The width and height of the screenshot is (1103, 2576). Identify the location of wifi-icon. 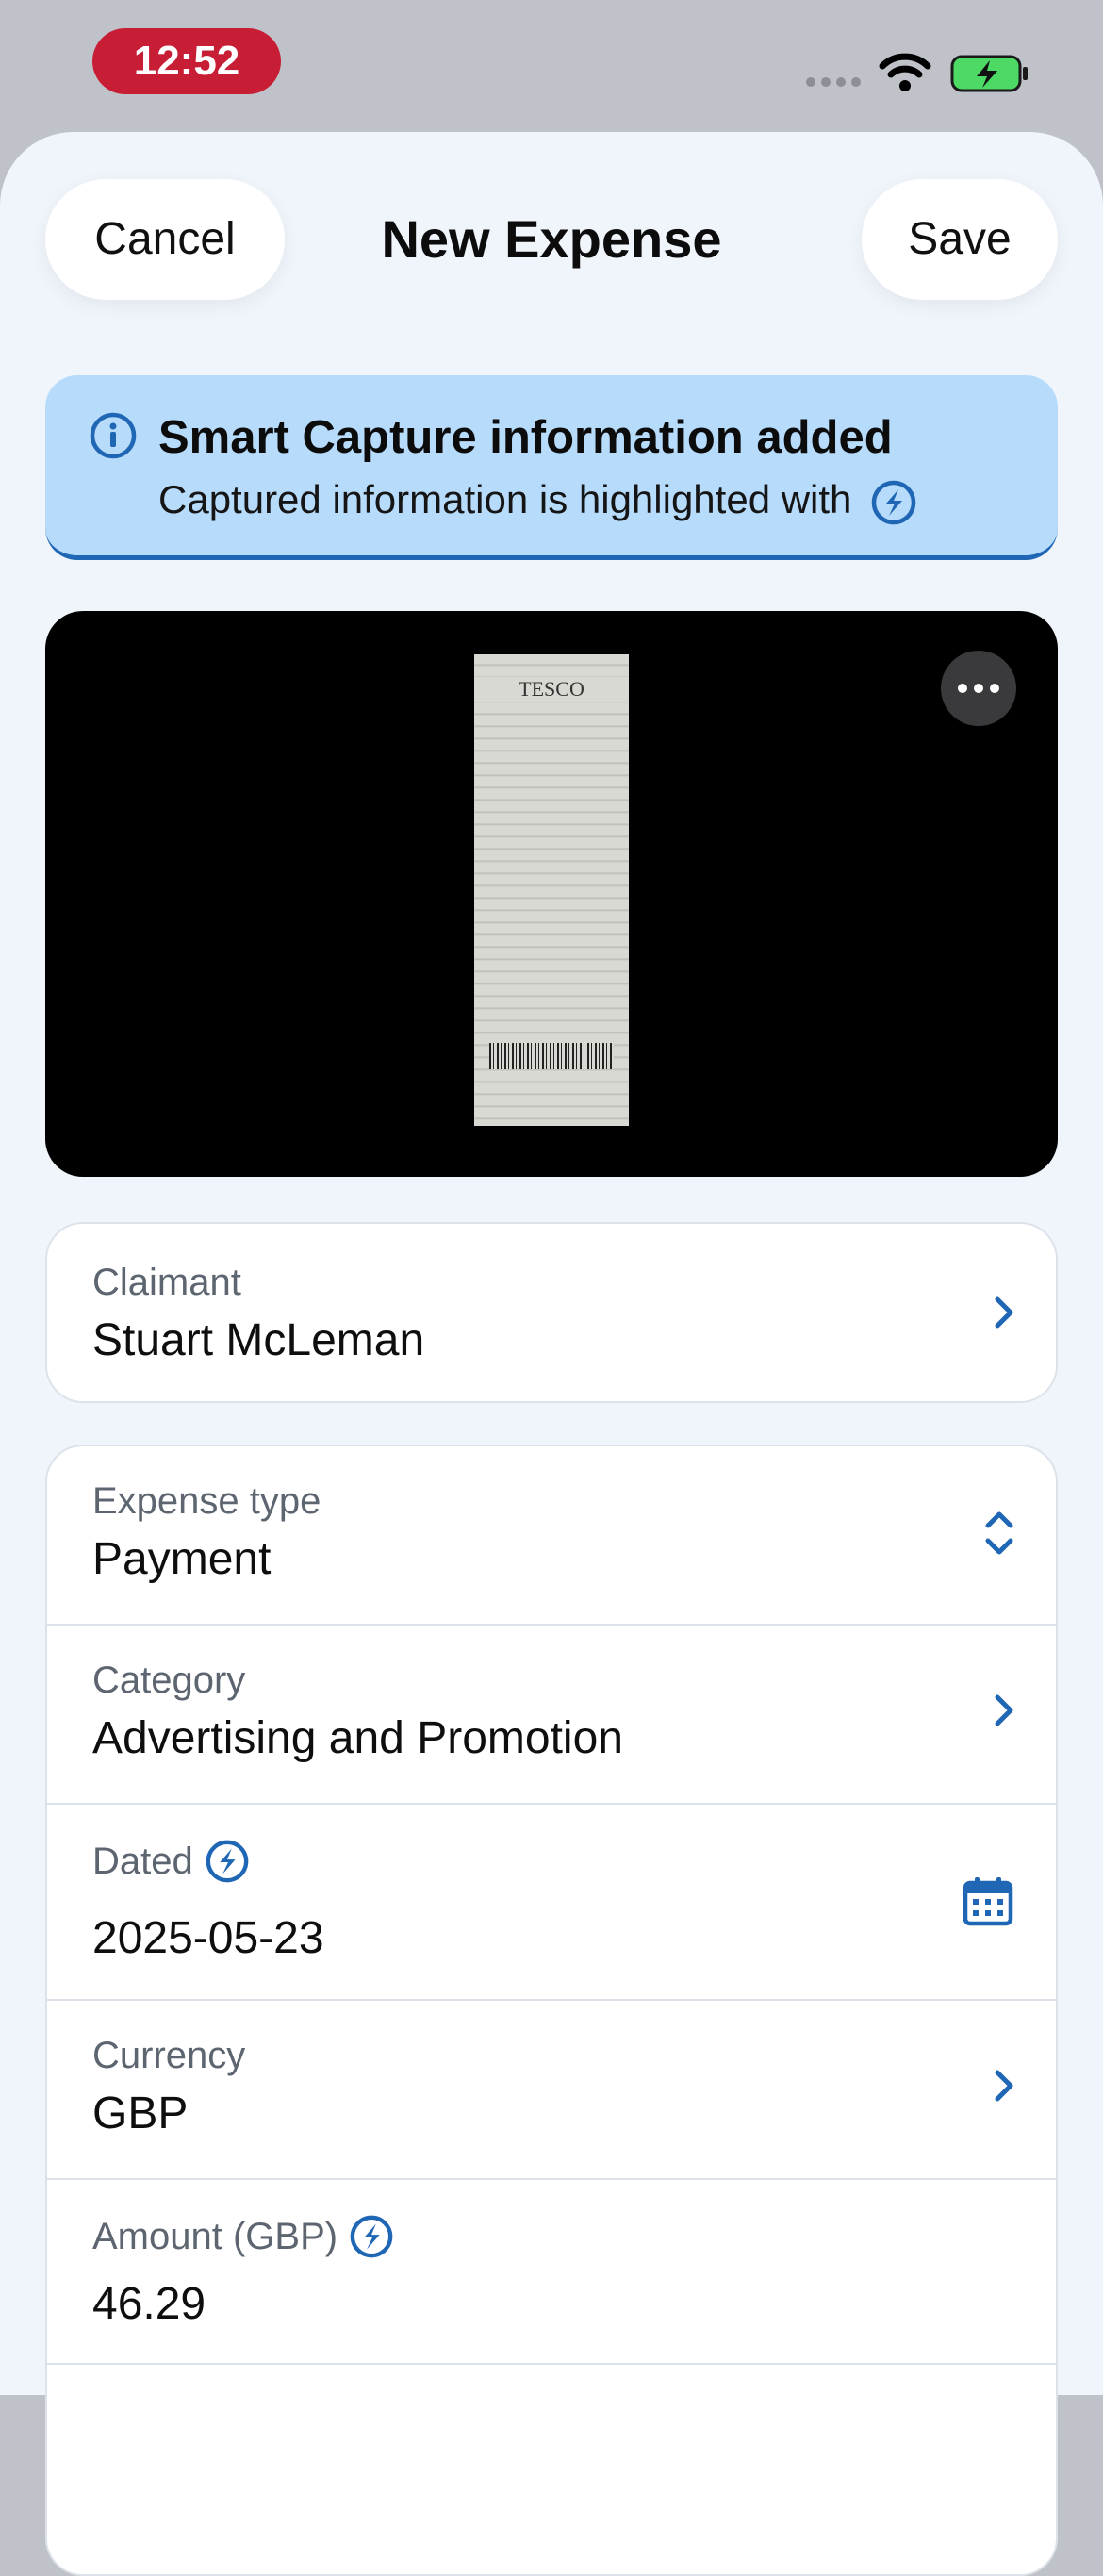
(905, 72).